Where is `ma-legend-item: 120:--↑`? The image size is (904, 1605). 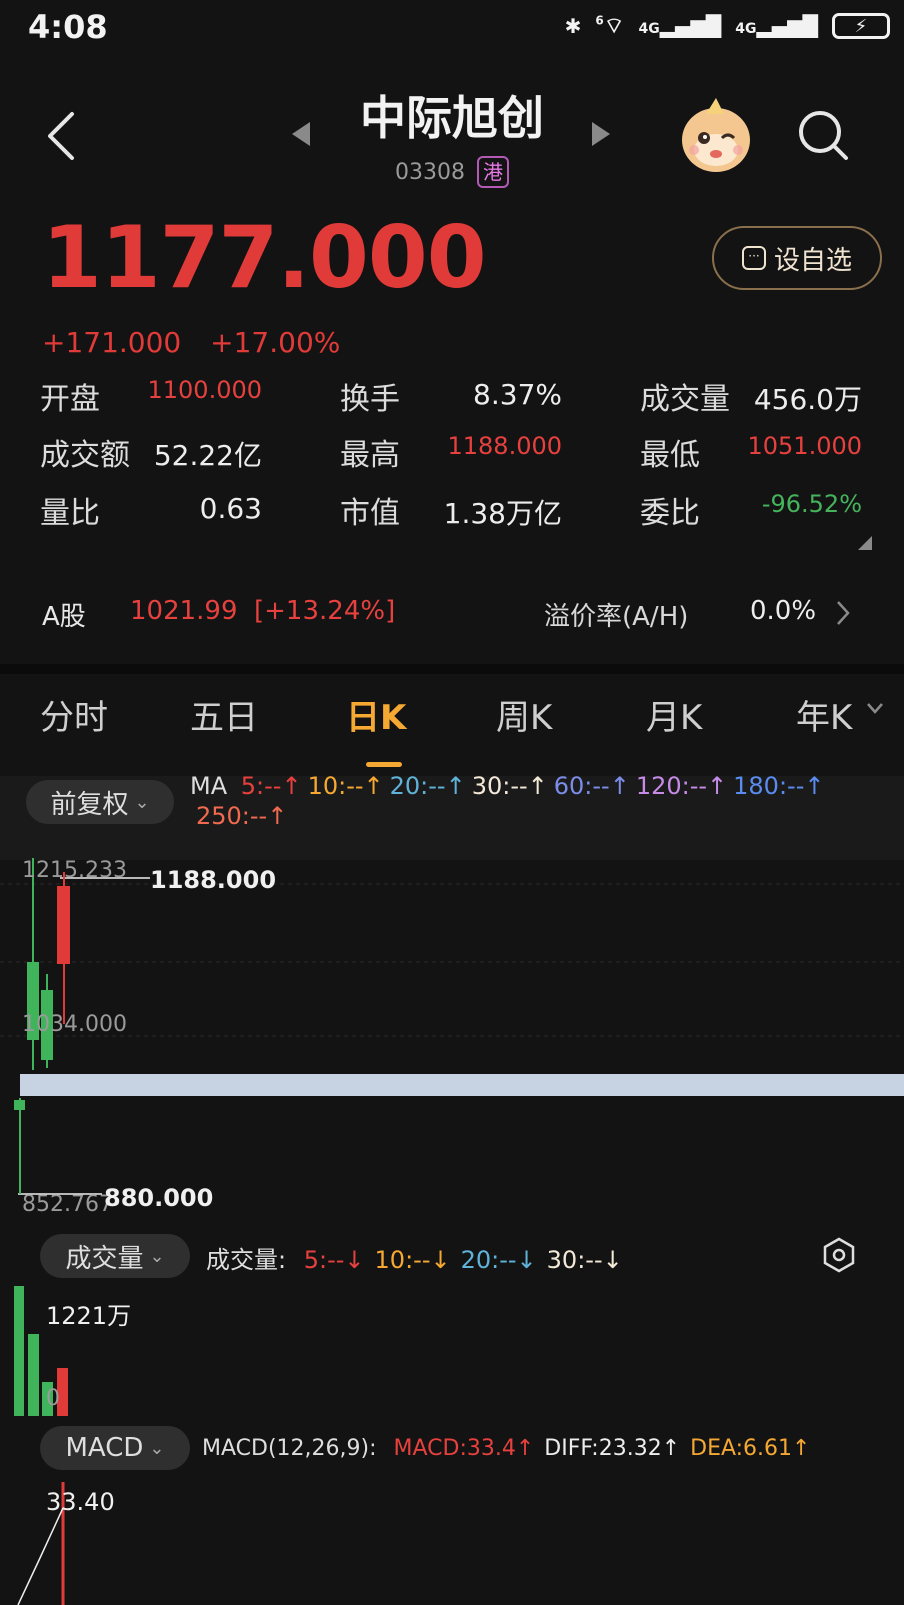 ma-legend-item: 120:--↑ is located at coordinates (681, 786).